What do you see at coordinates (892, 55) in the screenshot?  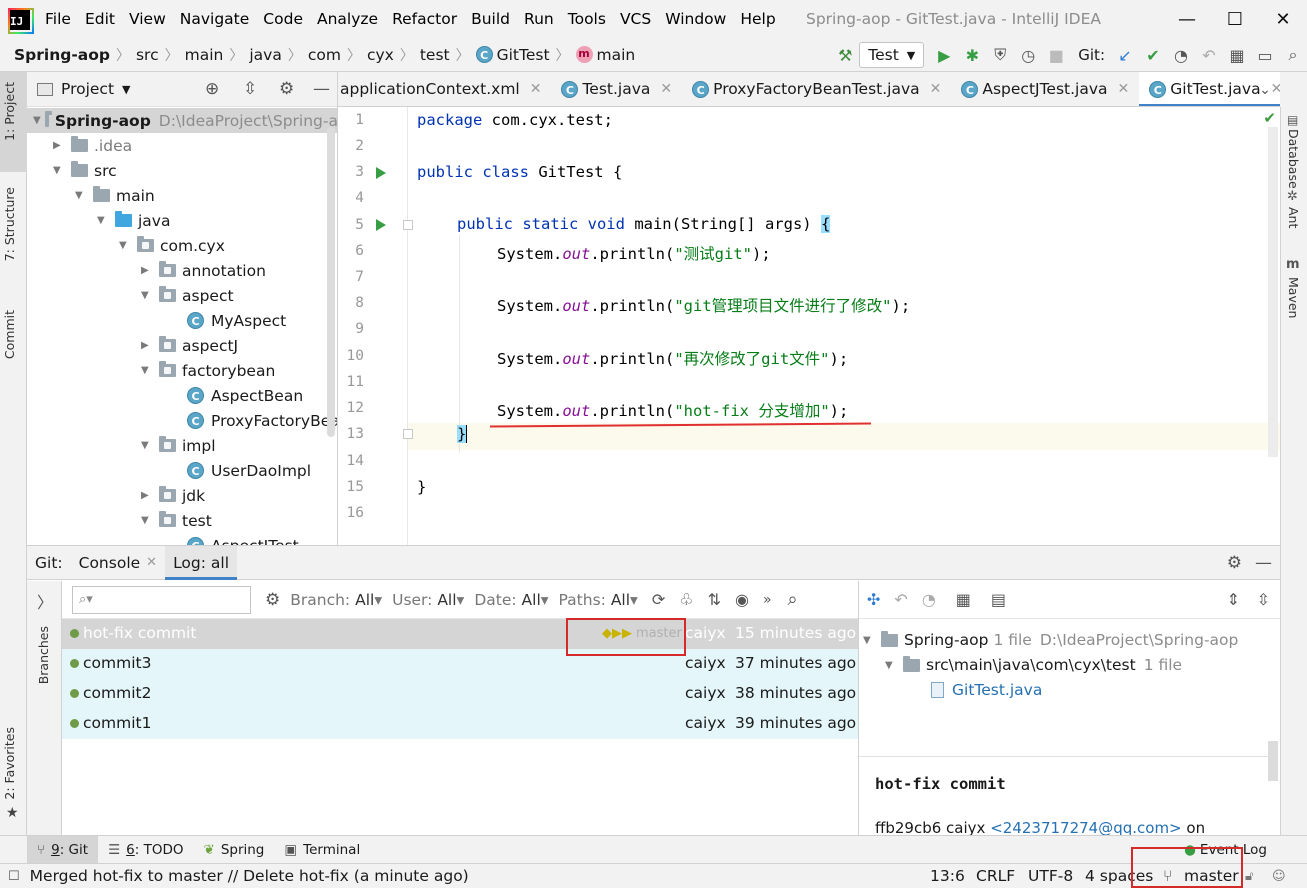 I see `run-configuration-select: Test ▼` at bounding box center [892, 55].